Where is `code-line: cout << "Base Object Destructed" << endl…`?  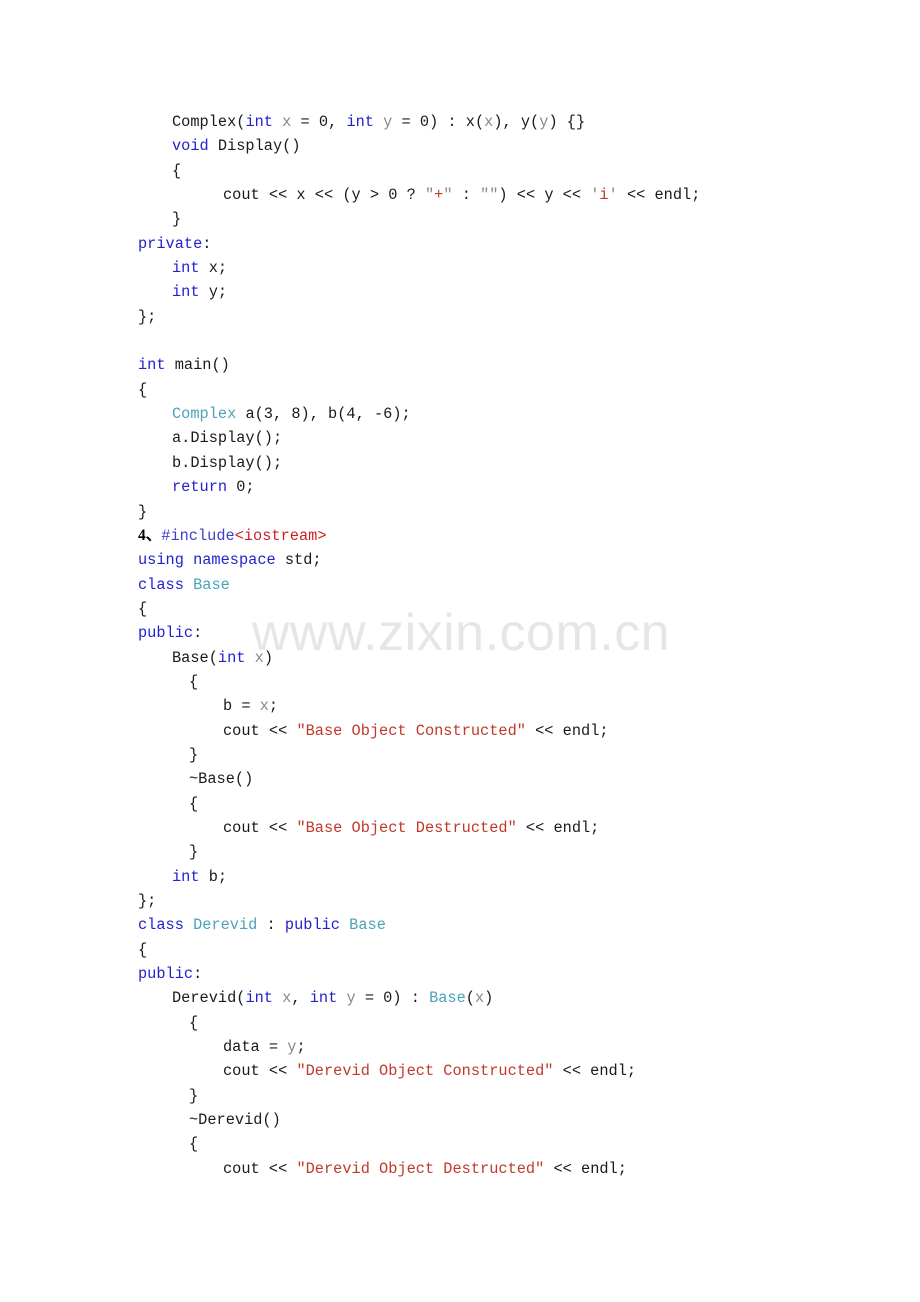 code-line: cout << "Base Object Destructed" << endl… is located at coordinates (498, 828).